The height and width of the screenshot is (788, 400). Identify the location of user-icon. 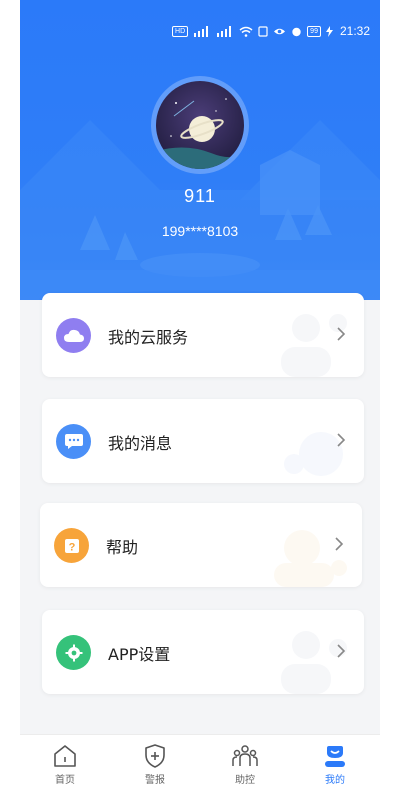
(335, 756).